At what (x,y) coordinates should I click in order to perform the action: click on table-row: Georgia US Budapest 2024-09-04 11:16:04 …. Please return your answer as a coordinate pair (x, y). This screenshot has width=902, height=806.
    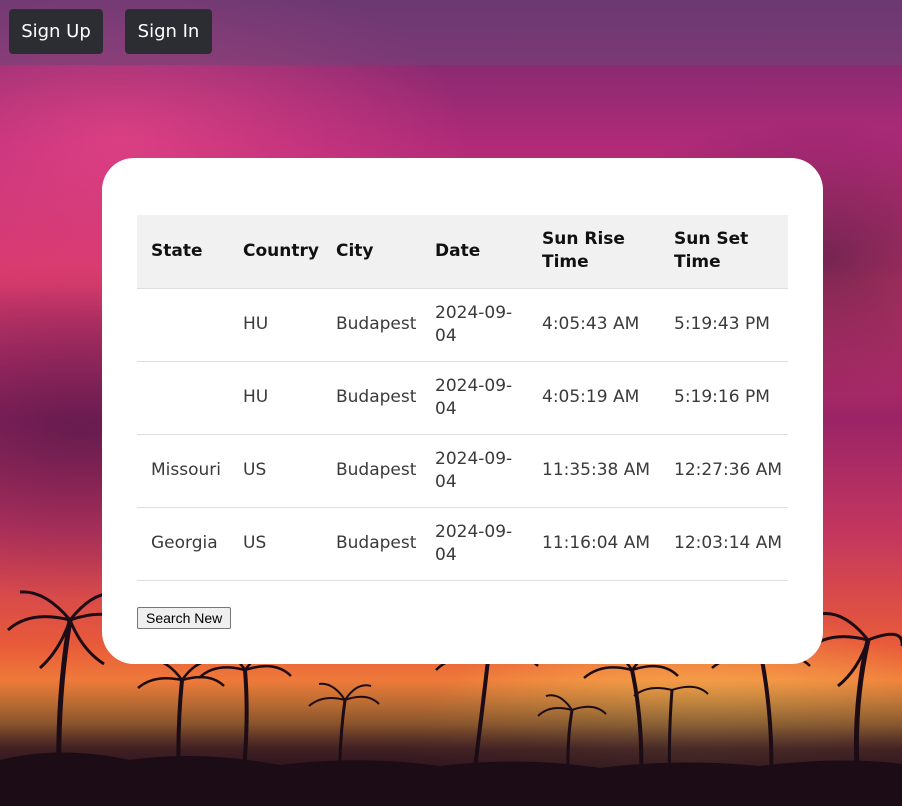
    Looking at the image, I should click on (462, 543).